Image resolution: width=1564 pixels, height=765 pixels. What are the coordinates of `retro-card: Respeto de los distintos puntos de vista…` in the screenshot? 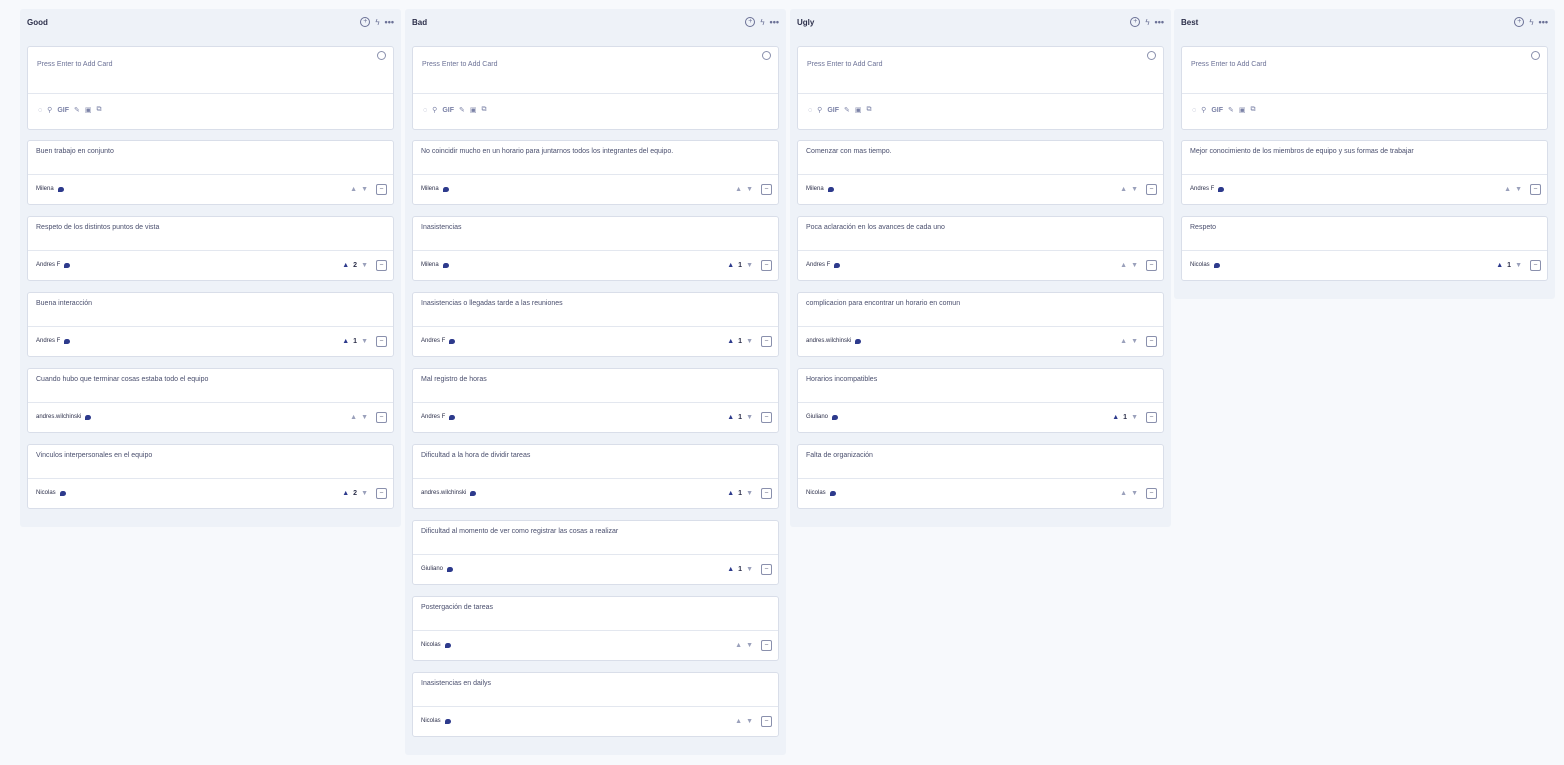 It's located at (210, 248).